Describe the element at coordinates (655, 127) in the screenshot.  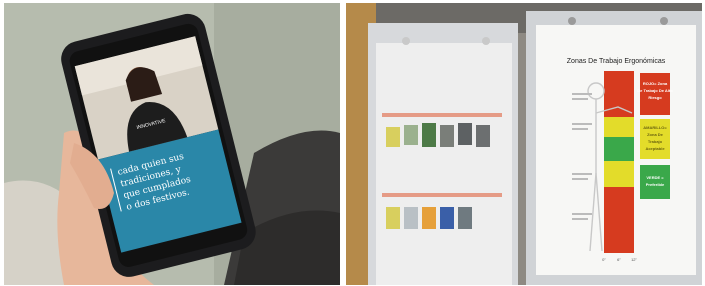
I see `legend-yellow-line-1: AMARILLO=` at that location.